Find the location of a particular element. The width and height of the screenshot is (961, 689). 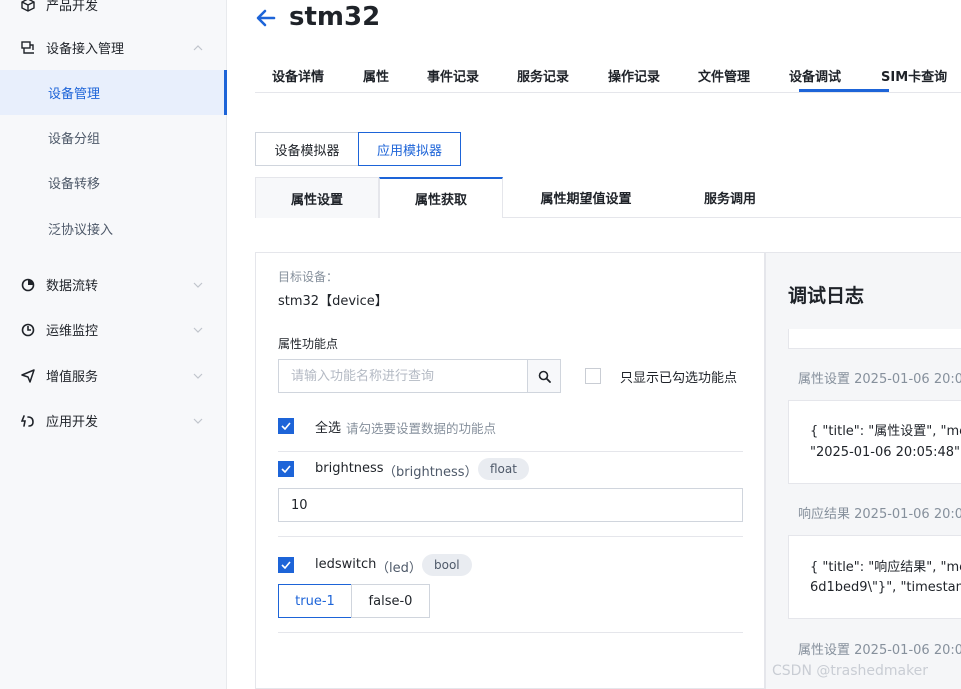

property-name: brightness is located at coordinates (349, 468).